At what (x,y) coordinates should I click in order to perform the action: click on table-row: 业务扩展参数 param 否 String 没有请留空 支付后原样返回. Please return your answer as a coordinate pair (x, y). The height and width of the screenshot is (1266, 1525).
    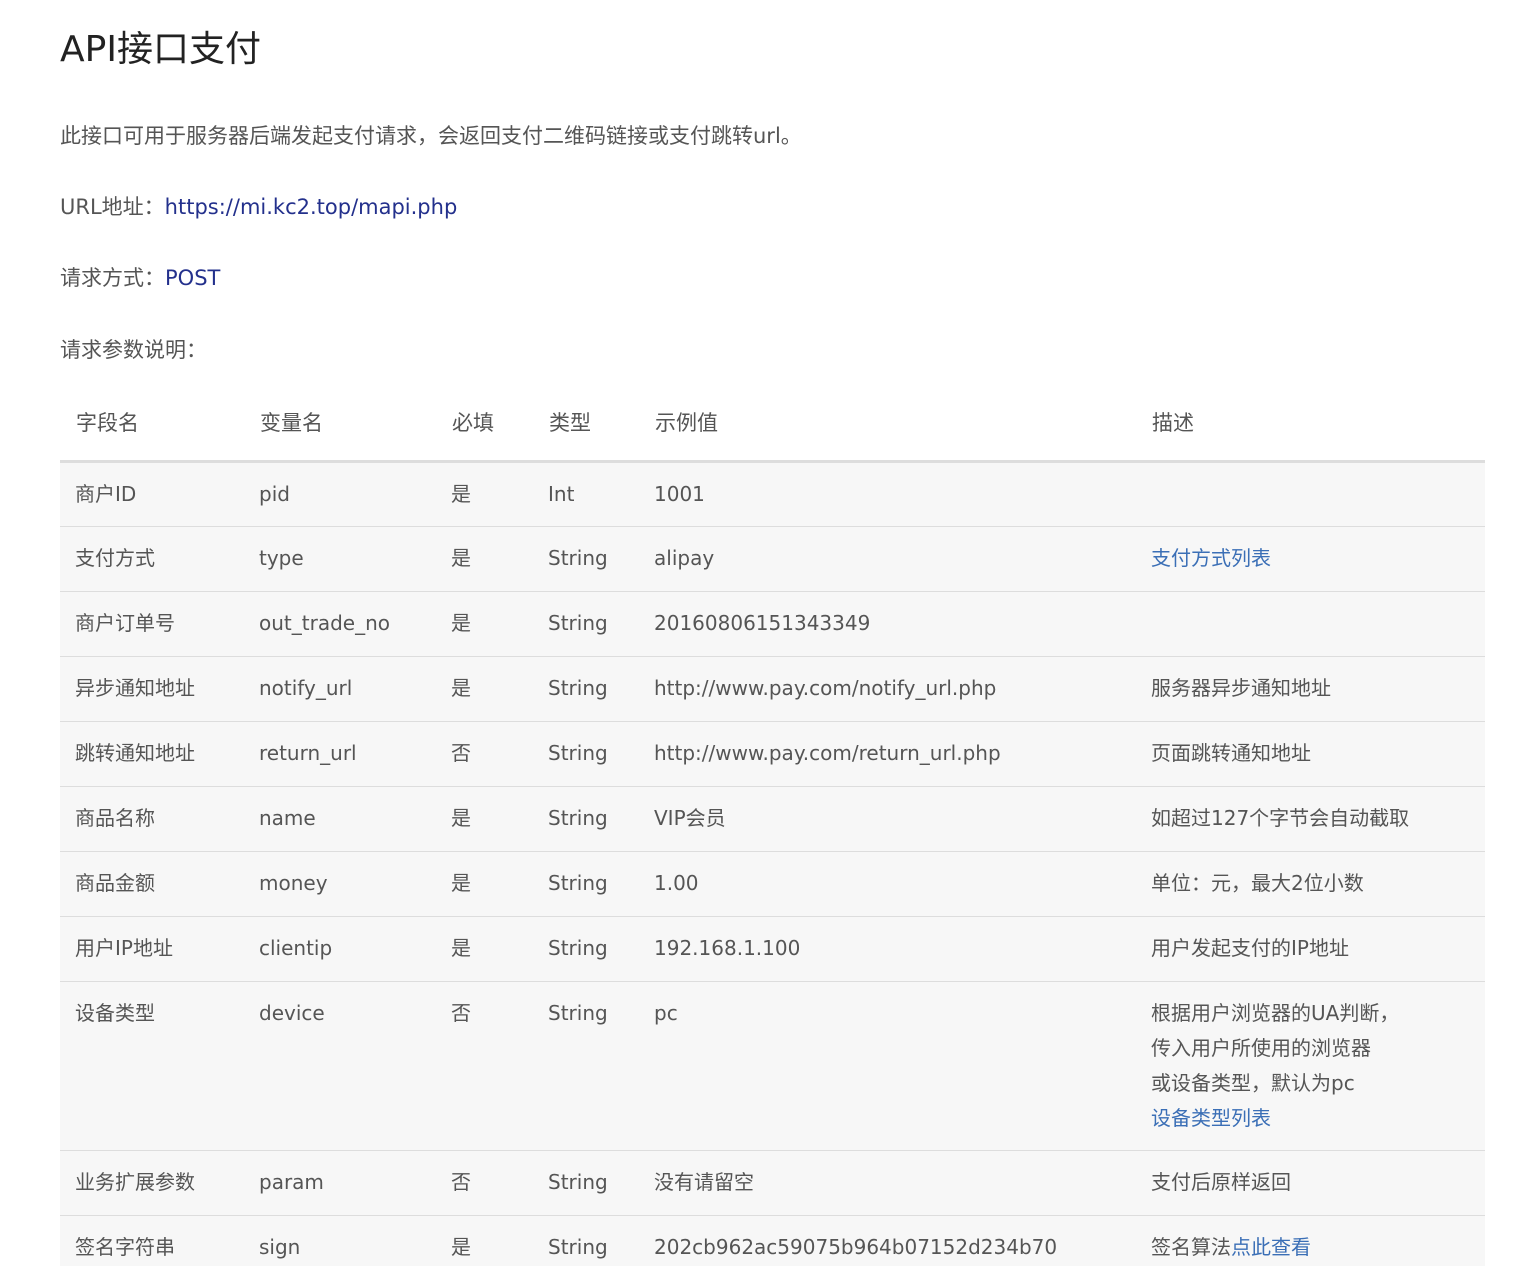
    Looking at the image, I should click on (772, 1182).